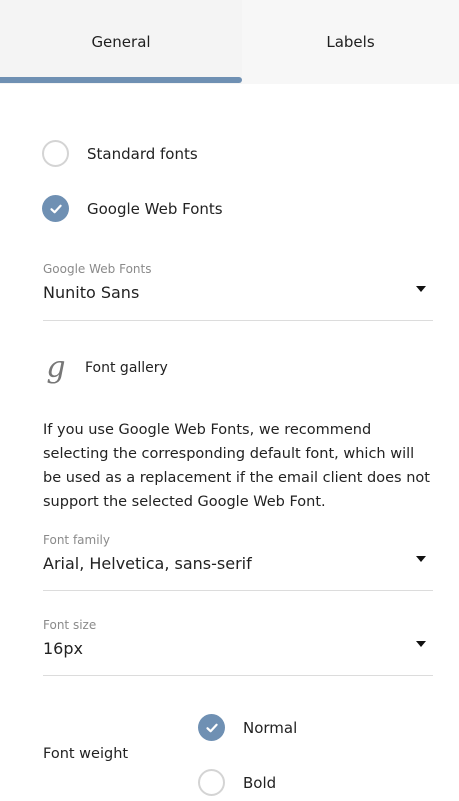  I want to click on font-family-select: Font family Arial, Helvetica, sans-serif, so click(238, 562).